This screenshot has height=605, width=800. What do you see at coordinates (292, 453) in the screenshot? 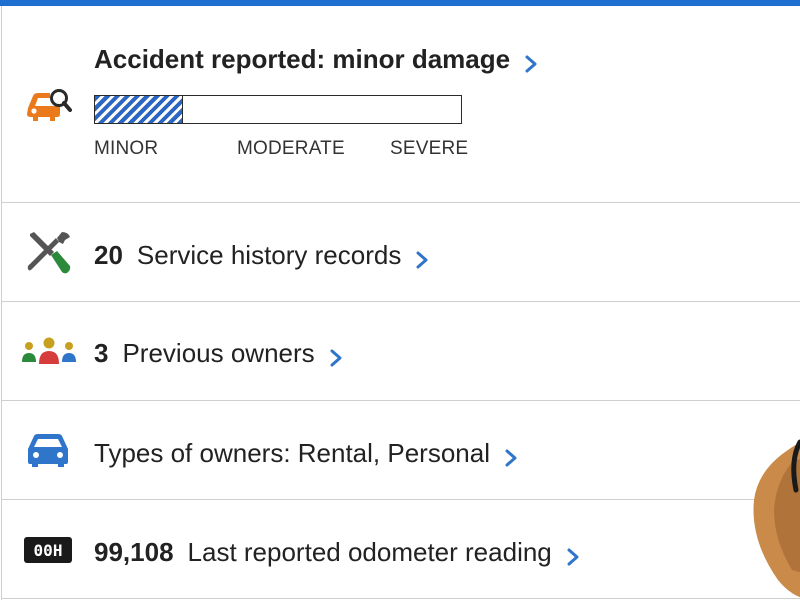
I see `owner-types-label: Types of owners: Rental, Personal` at bounding box center [292, 453].